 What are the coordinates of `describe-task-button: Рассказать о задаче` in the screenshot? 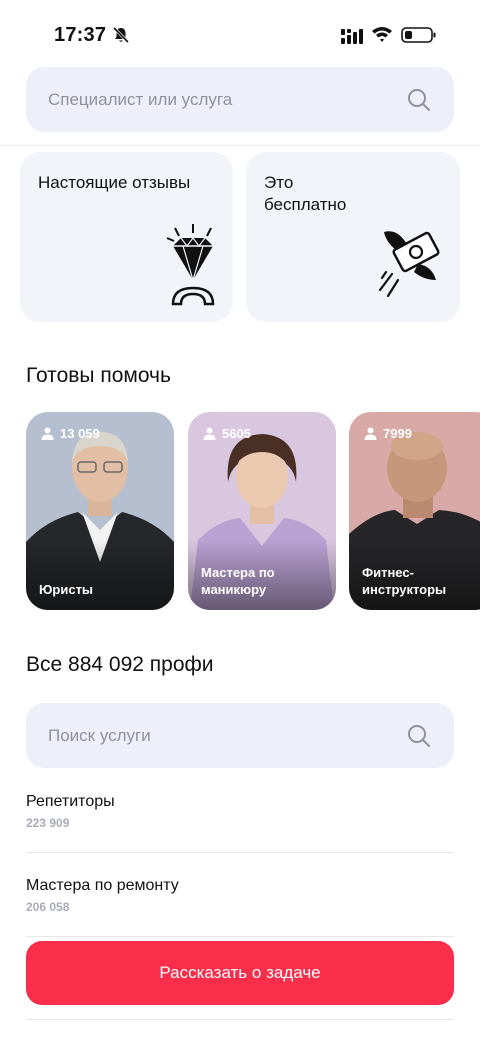 It's located at (240, 973).